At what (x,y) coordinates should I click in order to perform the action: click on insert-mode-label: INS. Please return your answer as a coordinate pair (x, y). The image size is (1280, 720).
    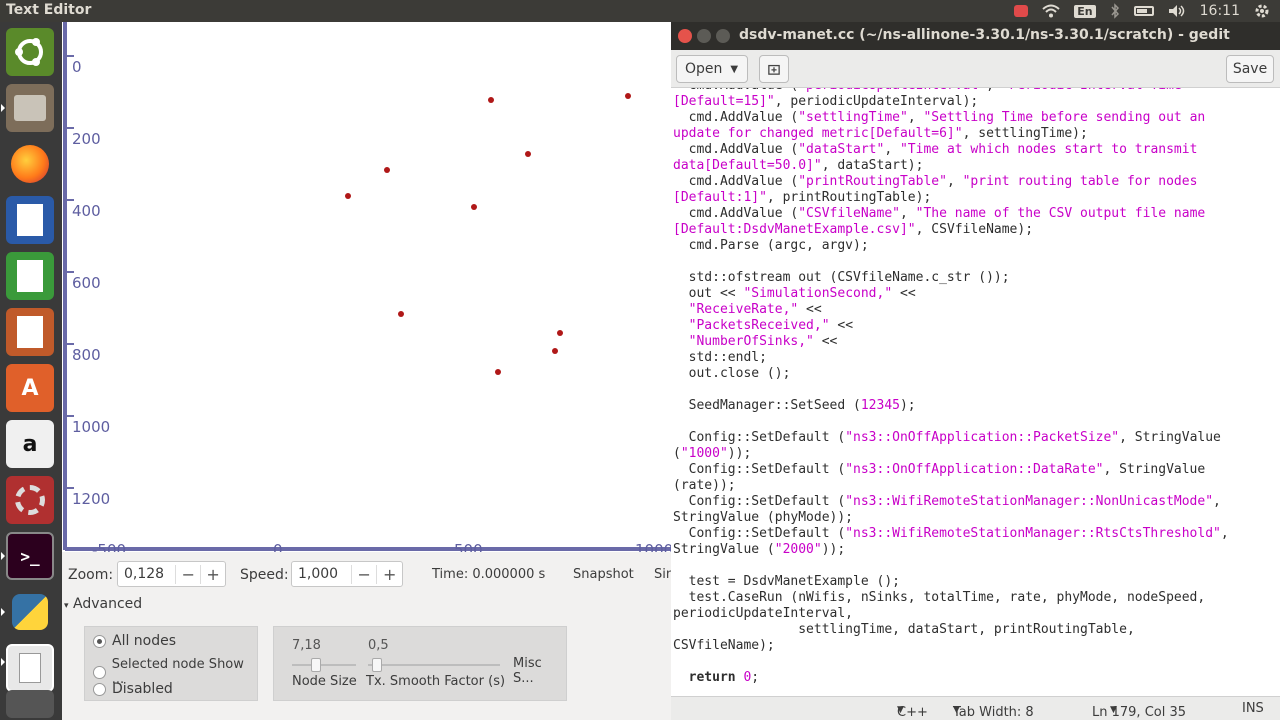
    Looking at the image, I should click on (1253, 708).